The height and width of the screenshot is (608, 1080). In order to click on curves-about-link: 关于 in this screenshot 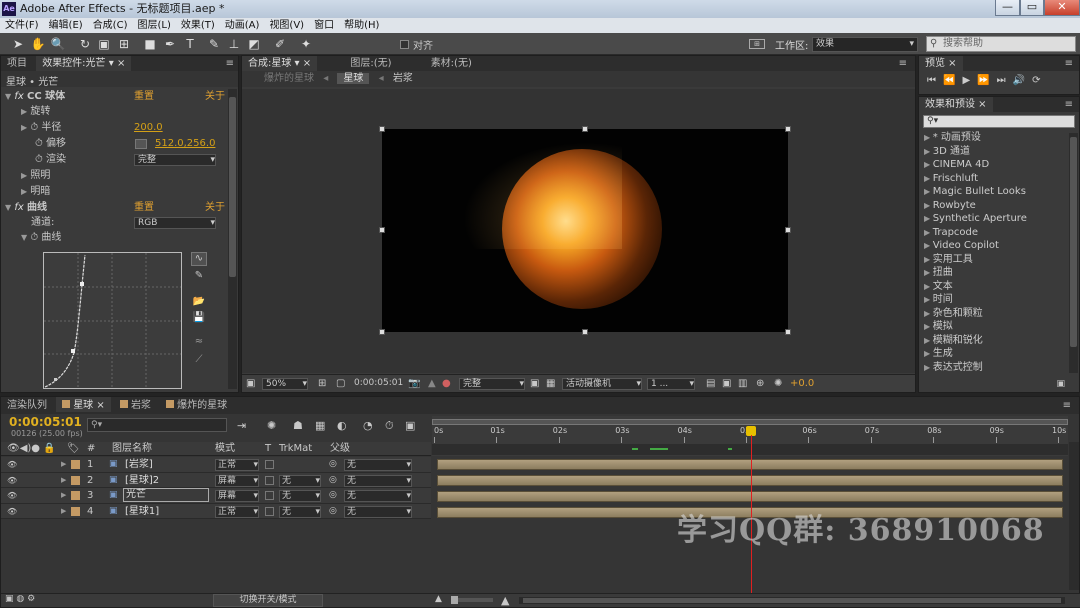, I will do `click(215, 208)`.